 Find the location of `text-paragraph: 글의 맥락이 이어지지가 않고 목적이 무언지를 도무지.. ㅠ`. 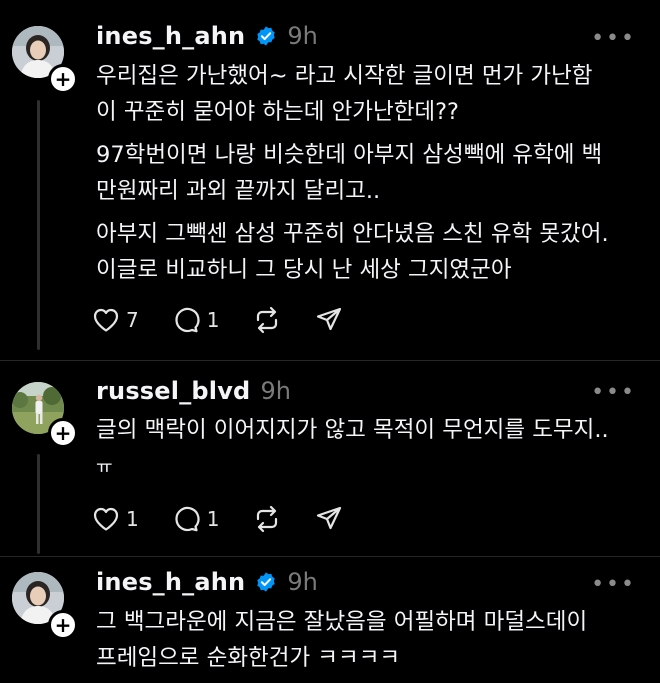

text-paragraph: 글의 맥락이 이어지지가 않고 목적이 무언지를 도무지.. ㅠ is located at coordinates (352, 447).